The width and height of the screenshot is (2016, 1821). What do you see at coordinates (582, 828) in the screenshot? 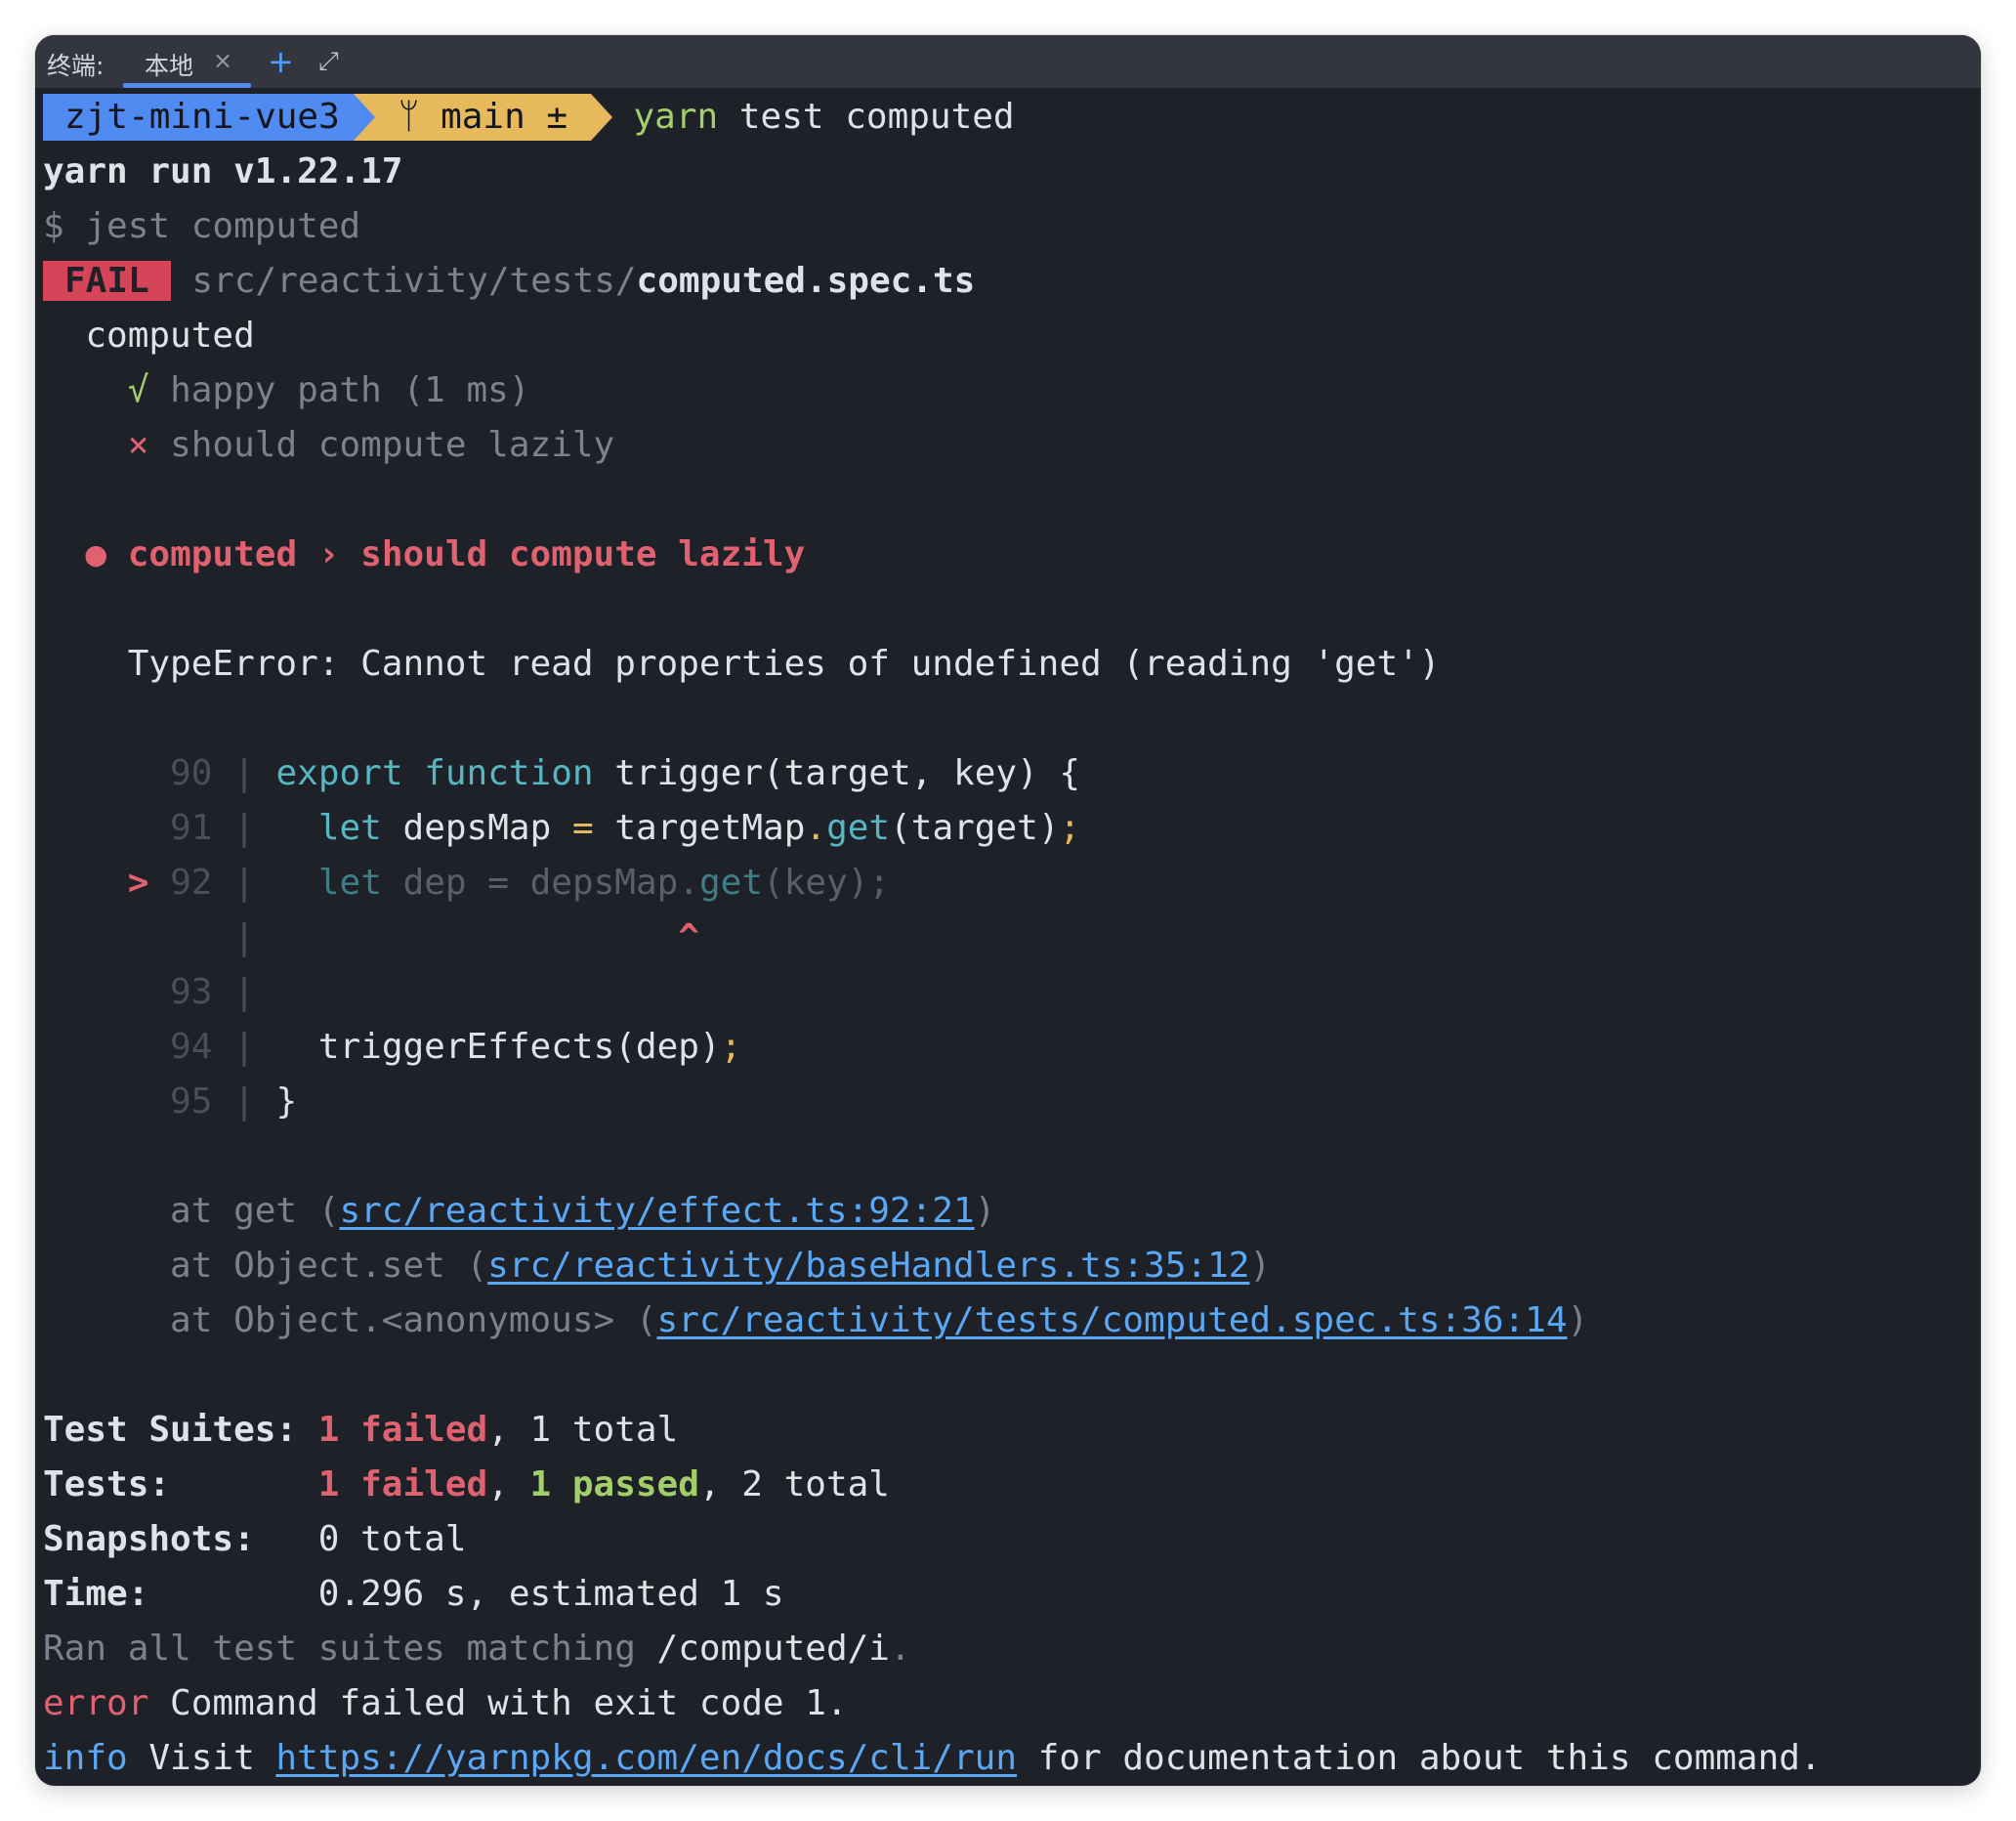
I see `code-operator: =` at bounding box center [582, 828].